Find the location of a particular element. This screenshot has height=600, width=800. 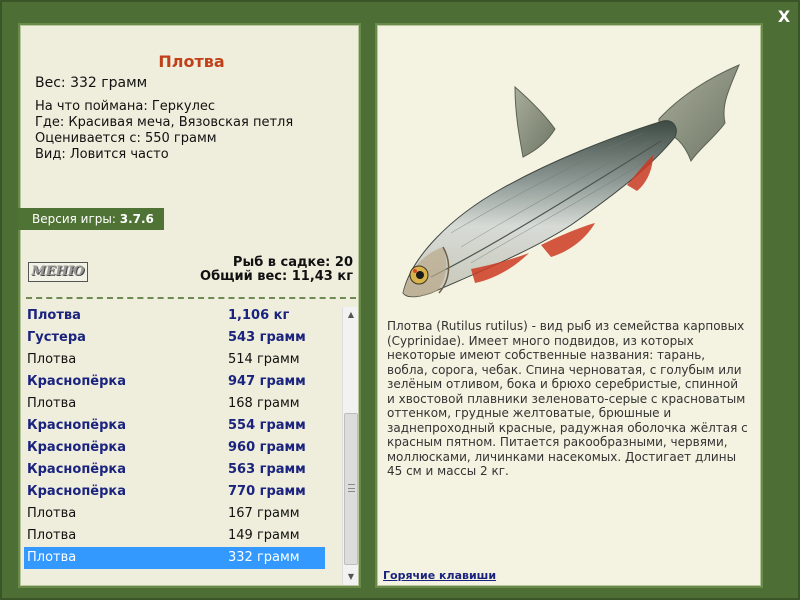

catch-fish-weight: 1,106 кг is located at coordinates (259, 315).